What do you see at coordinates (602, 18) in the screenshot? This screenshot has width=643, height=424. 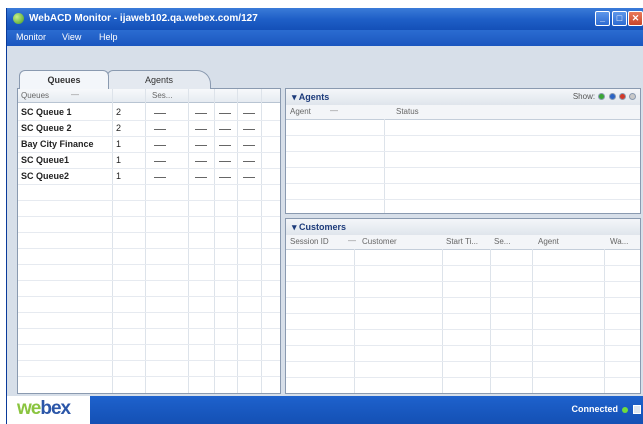 I see `minimize-icon: _` at bounding box center [602, 18].